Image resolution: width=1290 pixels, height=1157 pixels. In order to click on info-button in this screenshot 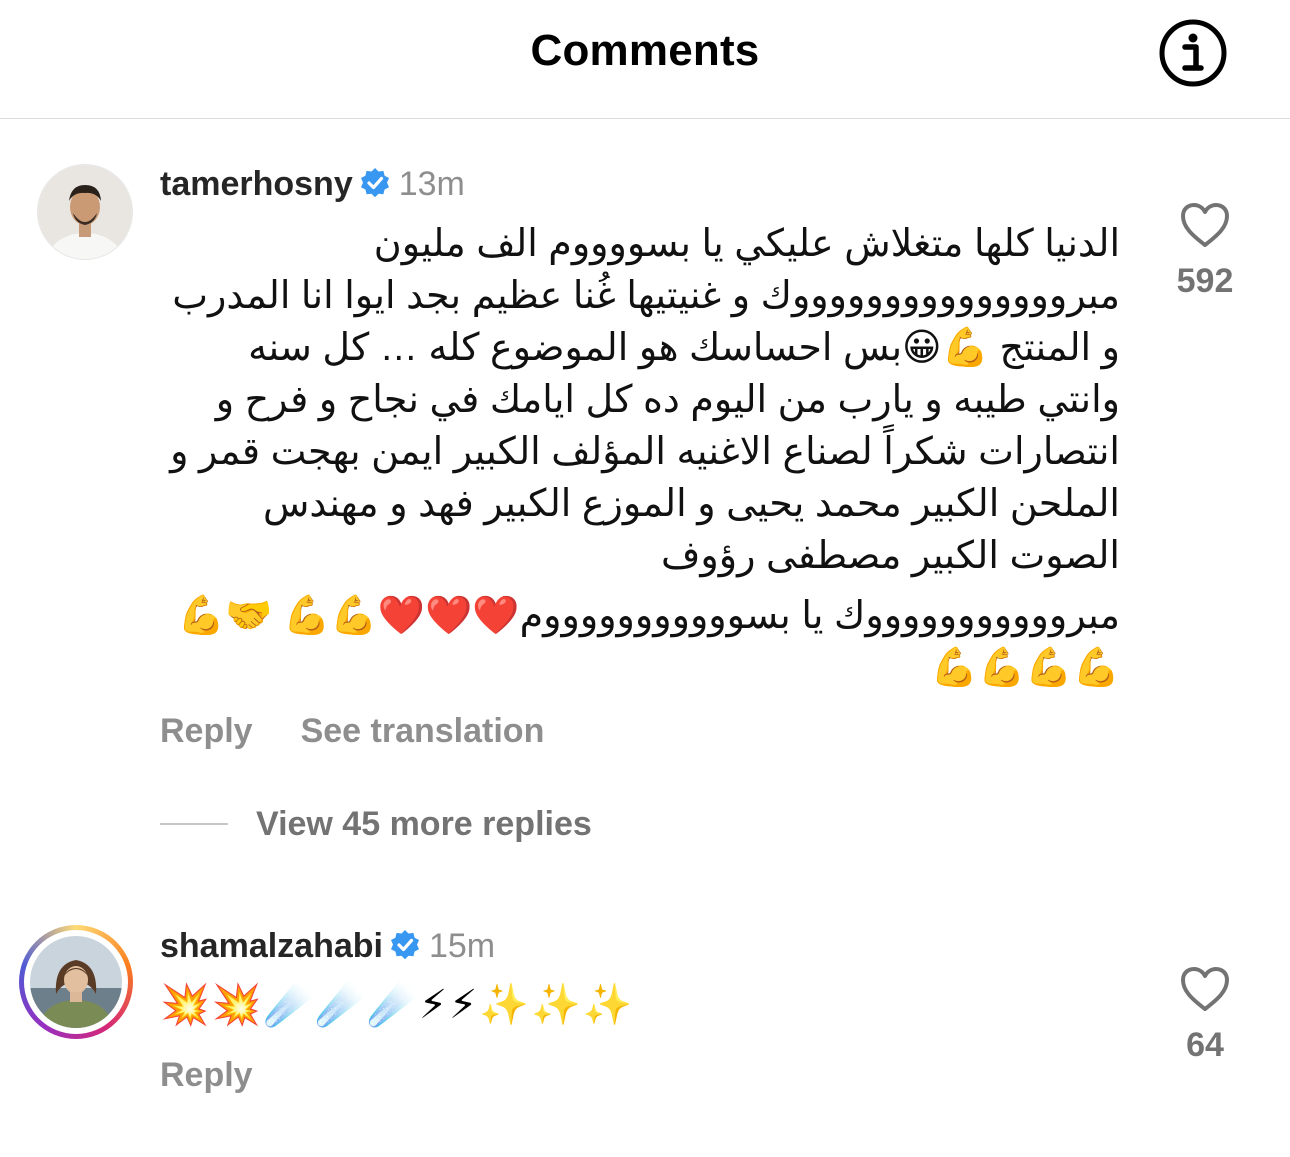, I will do `click(1193, 53)`.